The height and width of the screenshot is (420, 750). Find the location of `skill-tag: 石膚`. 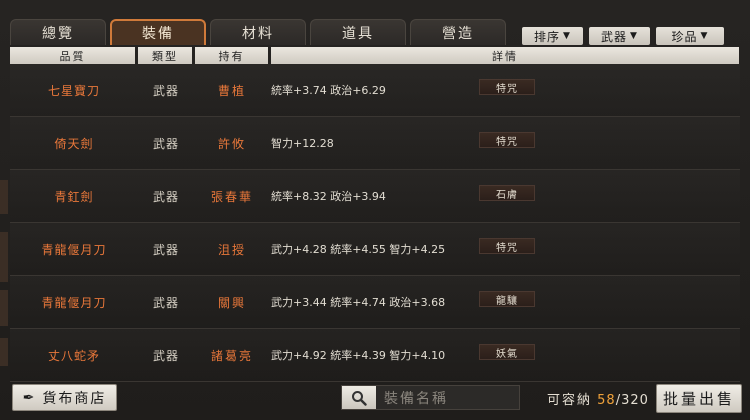

skill-tag: 石膚 is located at coordinates (507, 193).